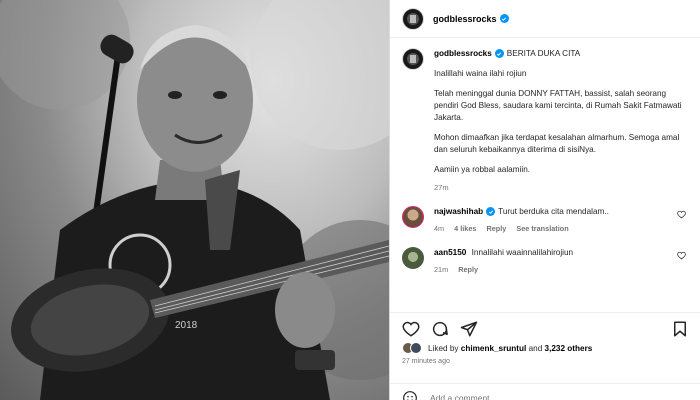  I want to click on comment-text: Innalilahi waainnalilahirojiun, so click(522, 252).